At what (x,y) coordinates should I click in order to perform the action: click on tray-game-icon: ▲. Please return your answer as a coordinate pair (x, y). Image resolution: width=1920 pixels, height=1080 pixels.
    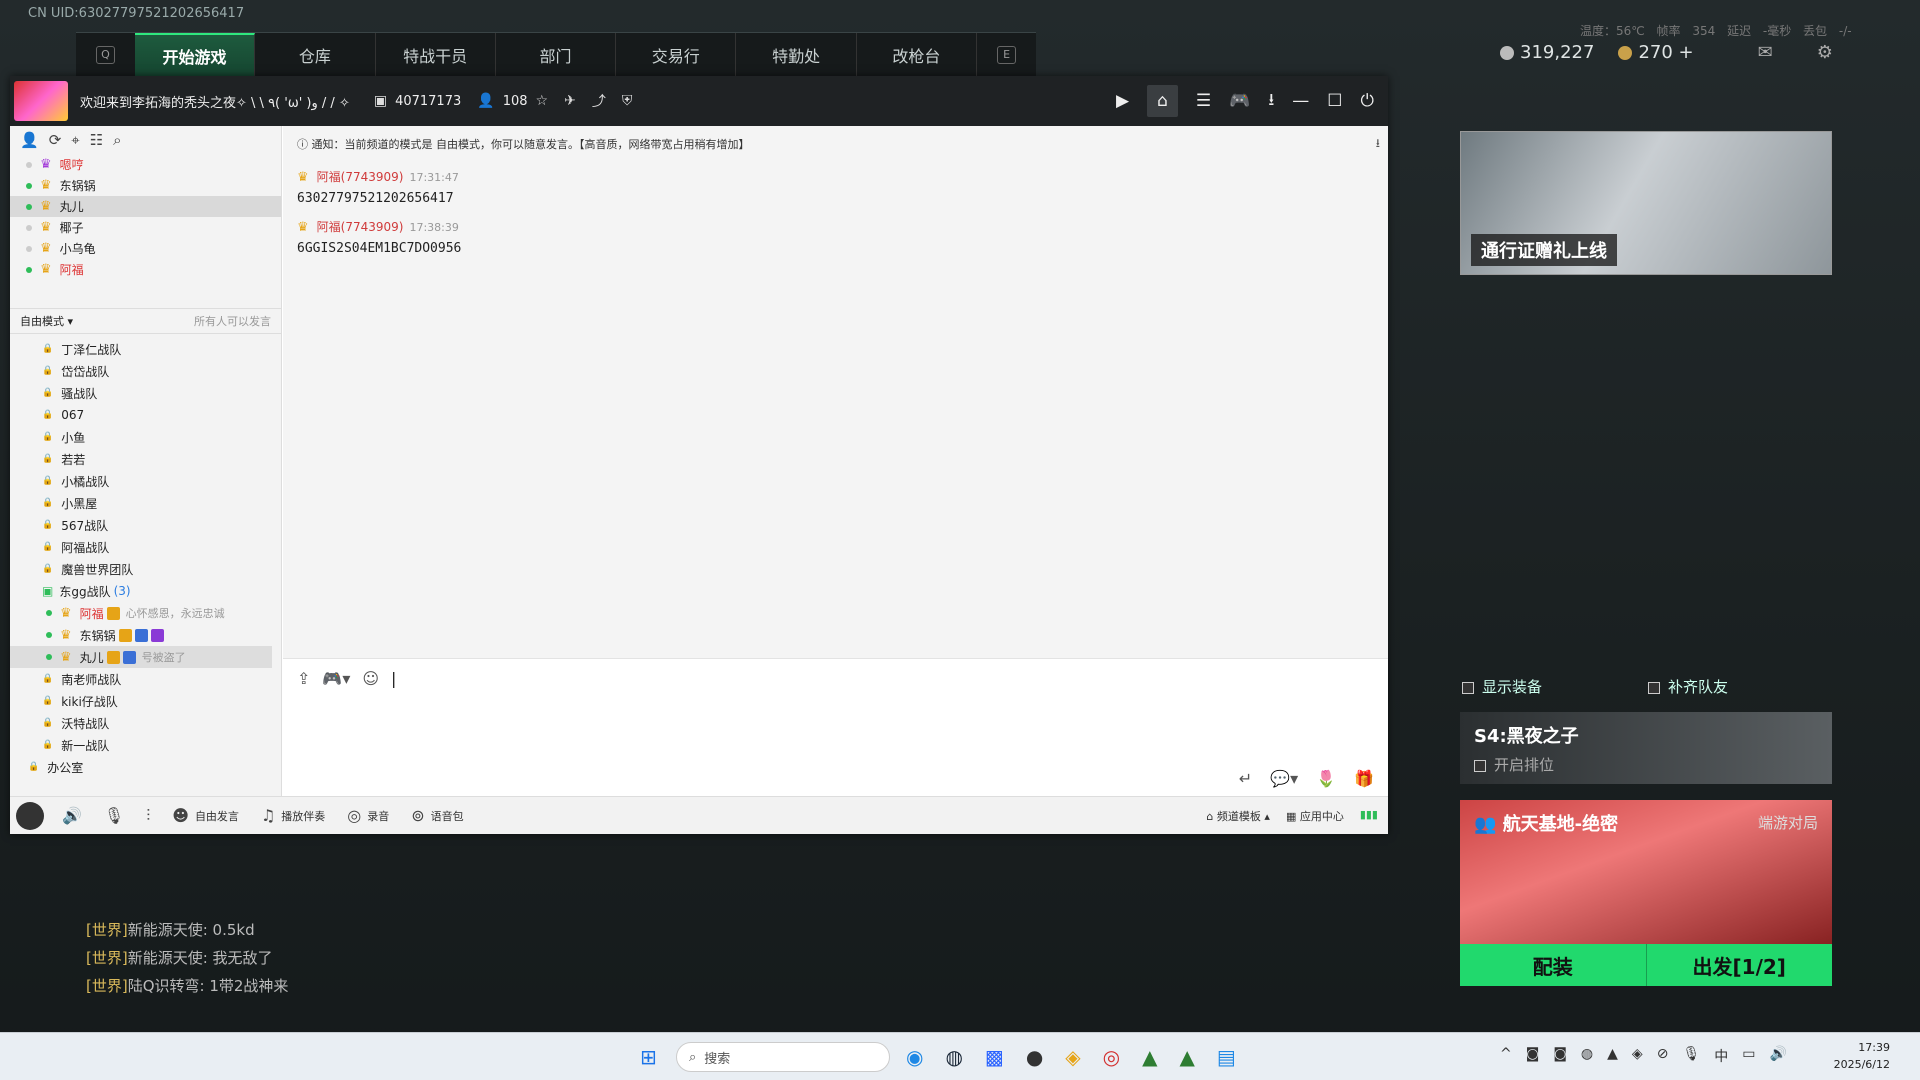
    Looking at the image, I should click on (1612, 1056).